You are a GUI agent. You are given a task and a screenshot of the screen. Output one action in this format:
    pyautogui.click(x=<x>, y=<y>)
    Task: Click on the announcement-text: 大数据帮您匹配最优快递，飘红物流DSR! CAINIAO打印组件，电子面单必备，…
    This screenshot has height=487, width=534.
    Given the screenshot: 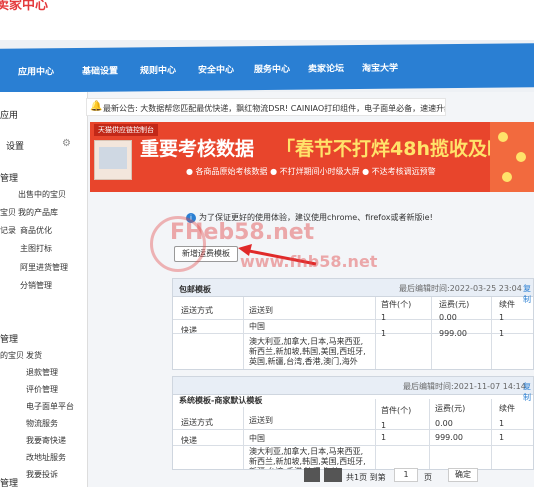 What is the action you would take?
    pyautogui.click(x=292, y=108)
    